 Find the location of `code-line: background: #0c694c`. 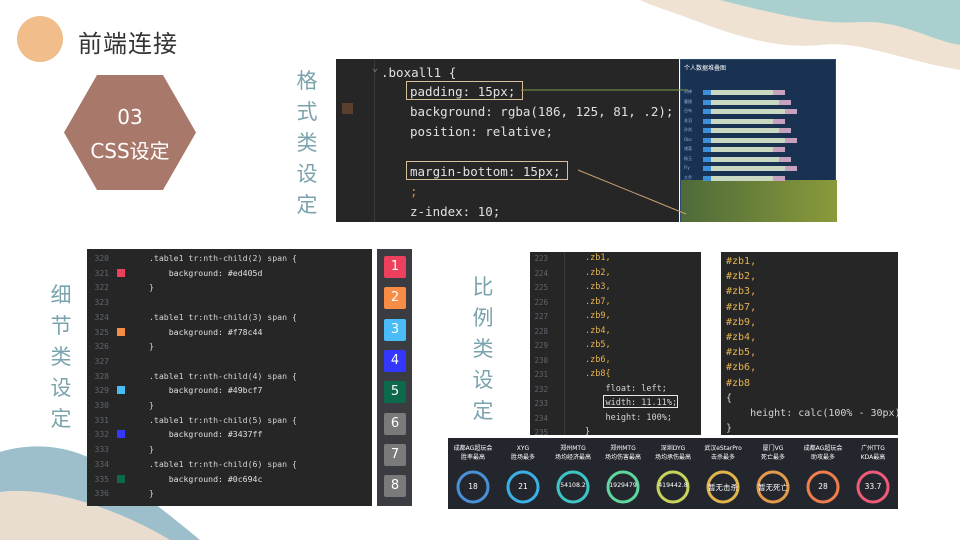

code-line: background: #0c694c is located at coordinates (206, 478).